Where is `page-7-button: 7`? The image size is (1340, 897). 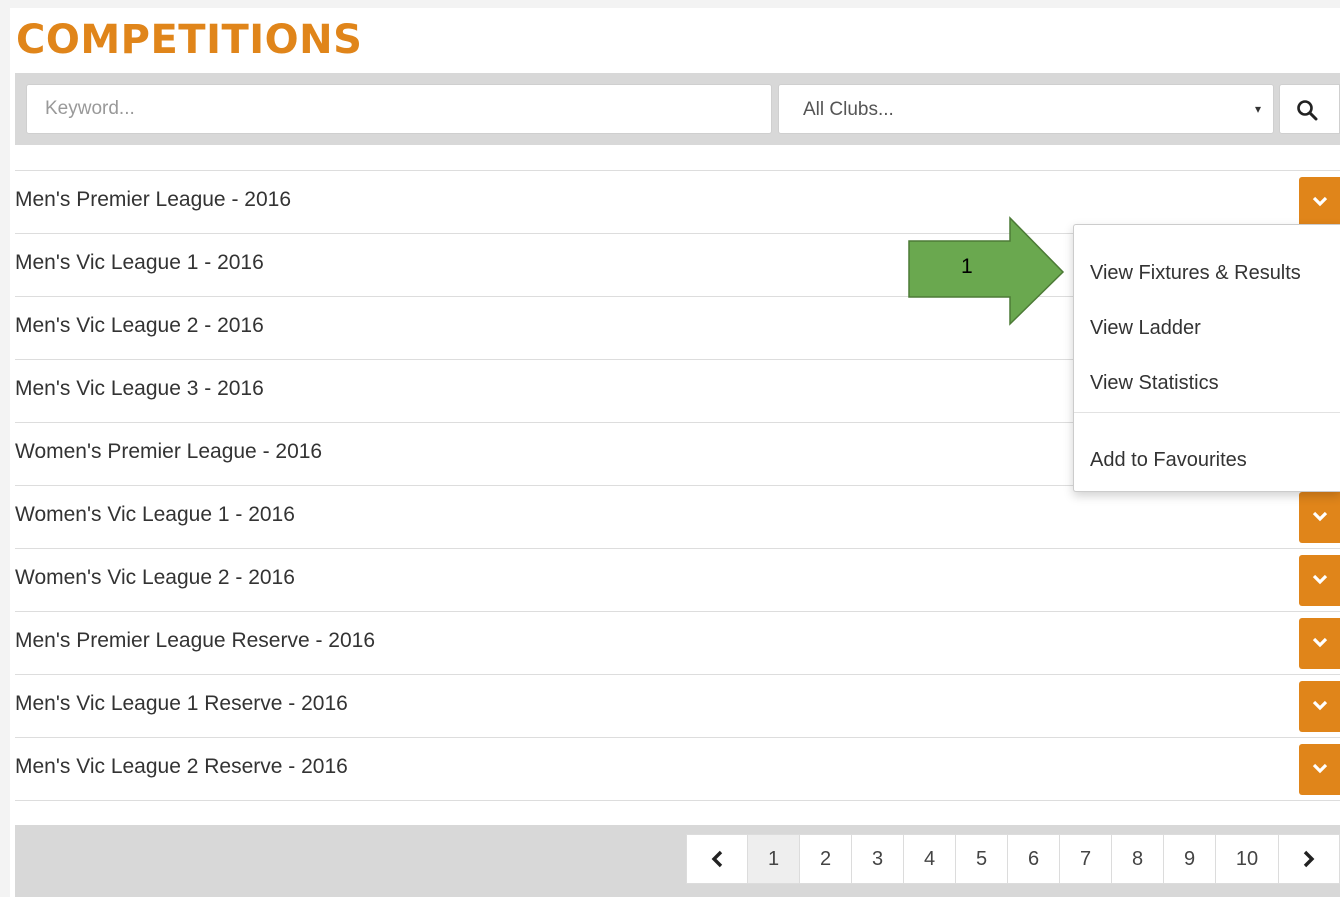 page-7-button: 7 is located at coordinates (1085, 859).